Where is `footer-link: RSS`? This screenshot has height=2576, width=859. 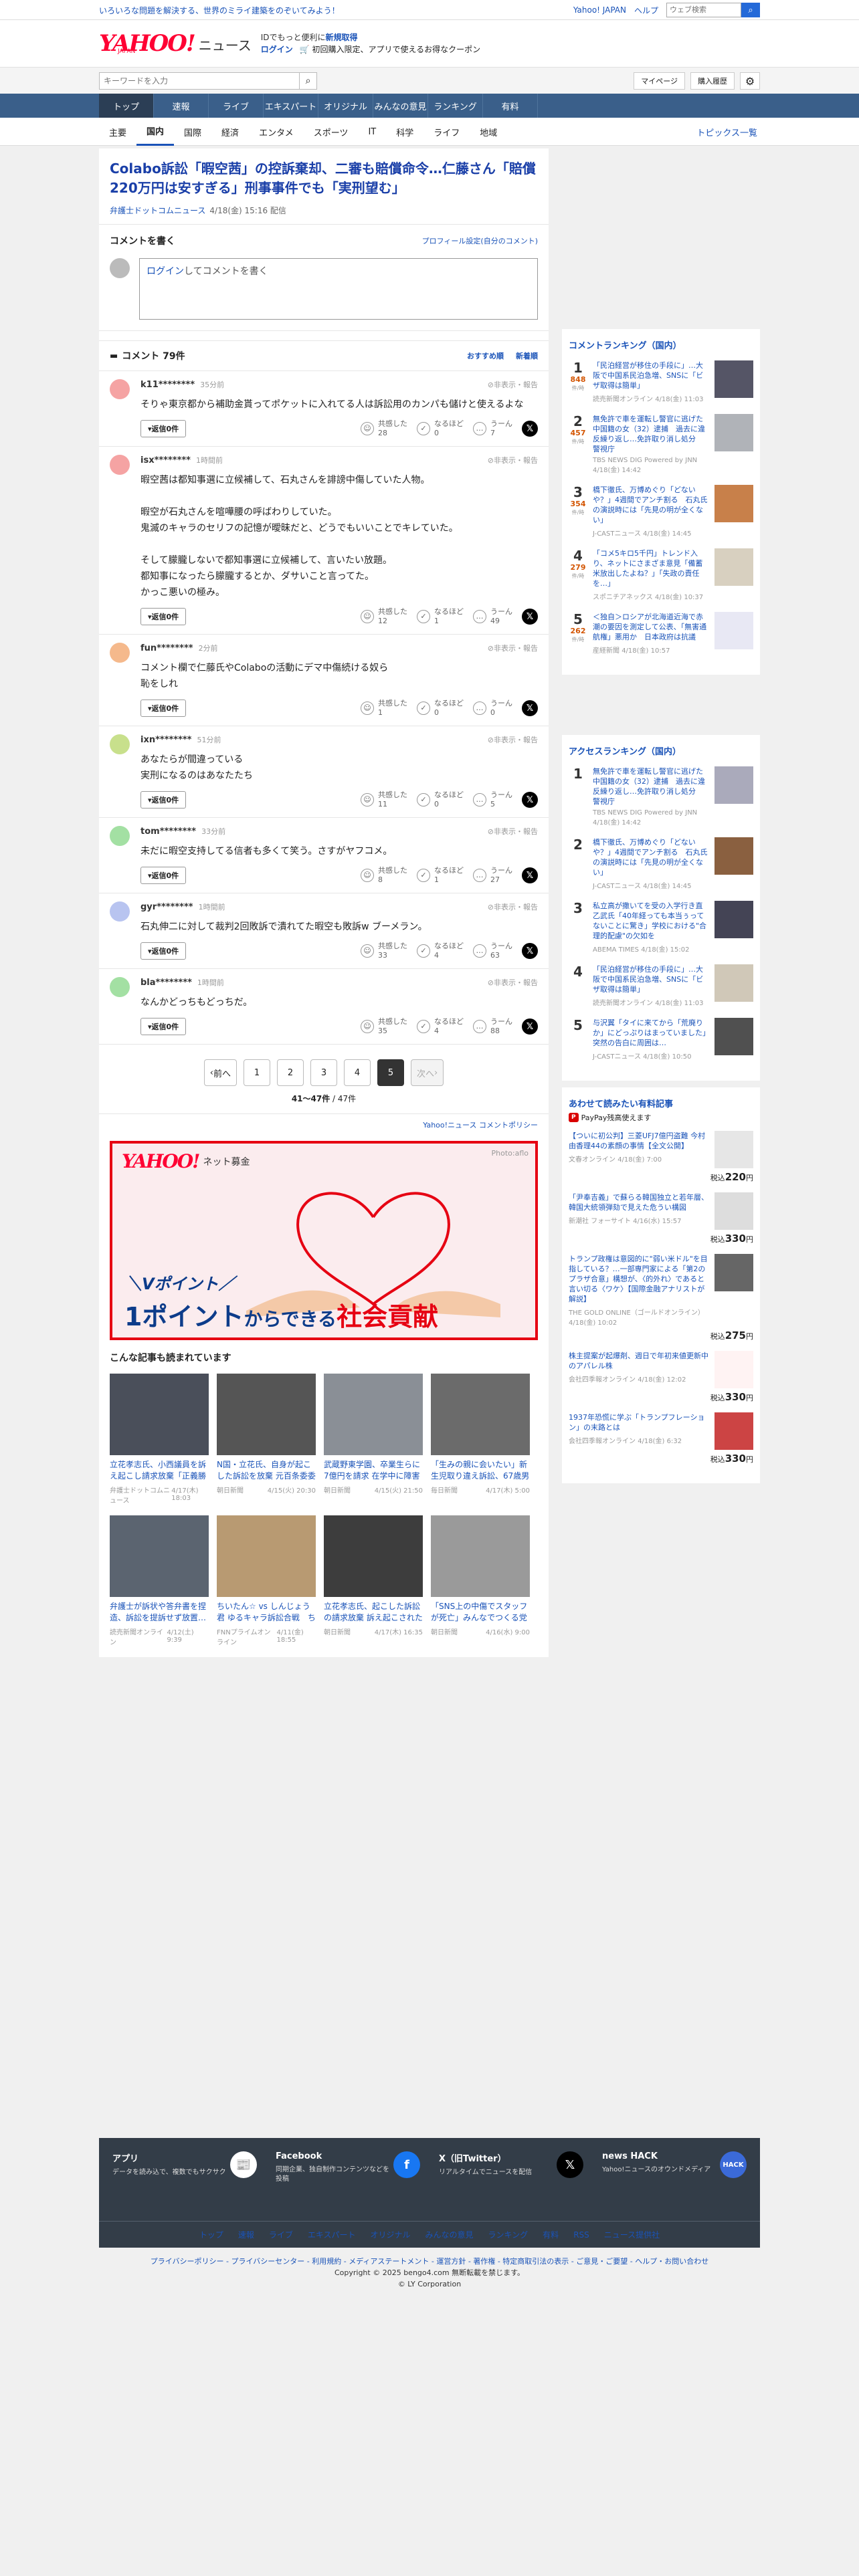
footer-link: RSS is located at coordinates (581, 2235).